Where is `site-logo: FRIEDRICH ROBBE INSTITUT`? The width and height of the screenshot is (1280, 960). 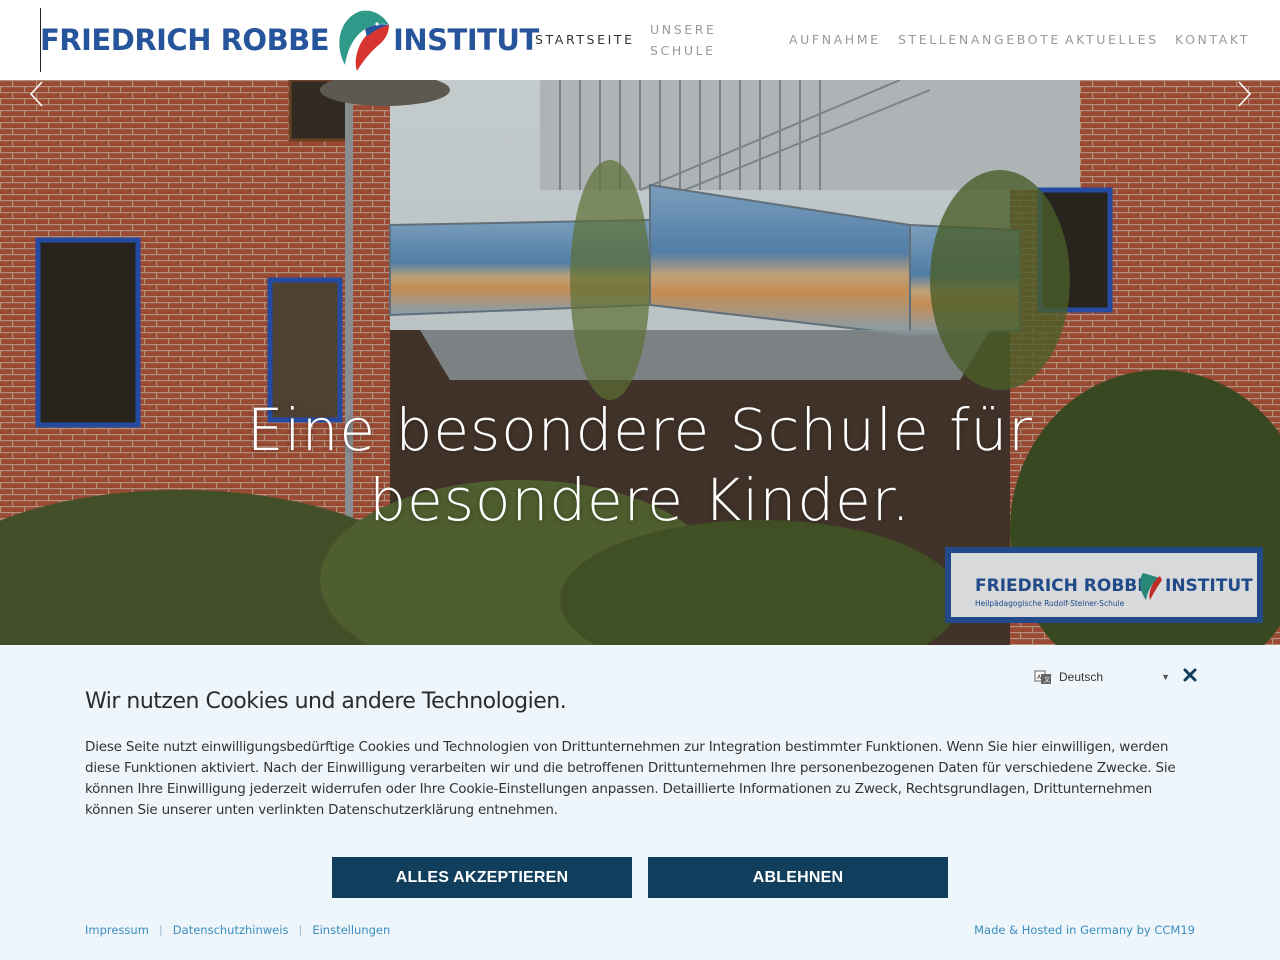 site-logo: FRIEDRICH ROBBE INSTITUT is located at coordinates (289, 40).